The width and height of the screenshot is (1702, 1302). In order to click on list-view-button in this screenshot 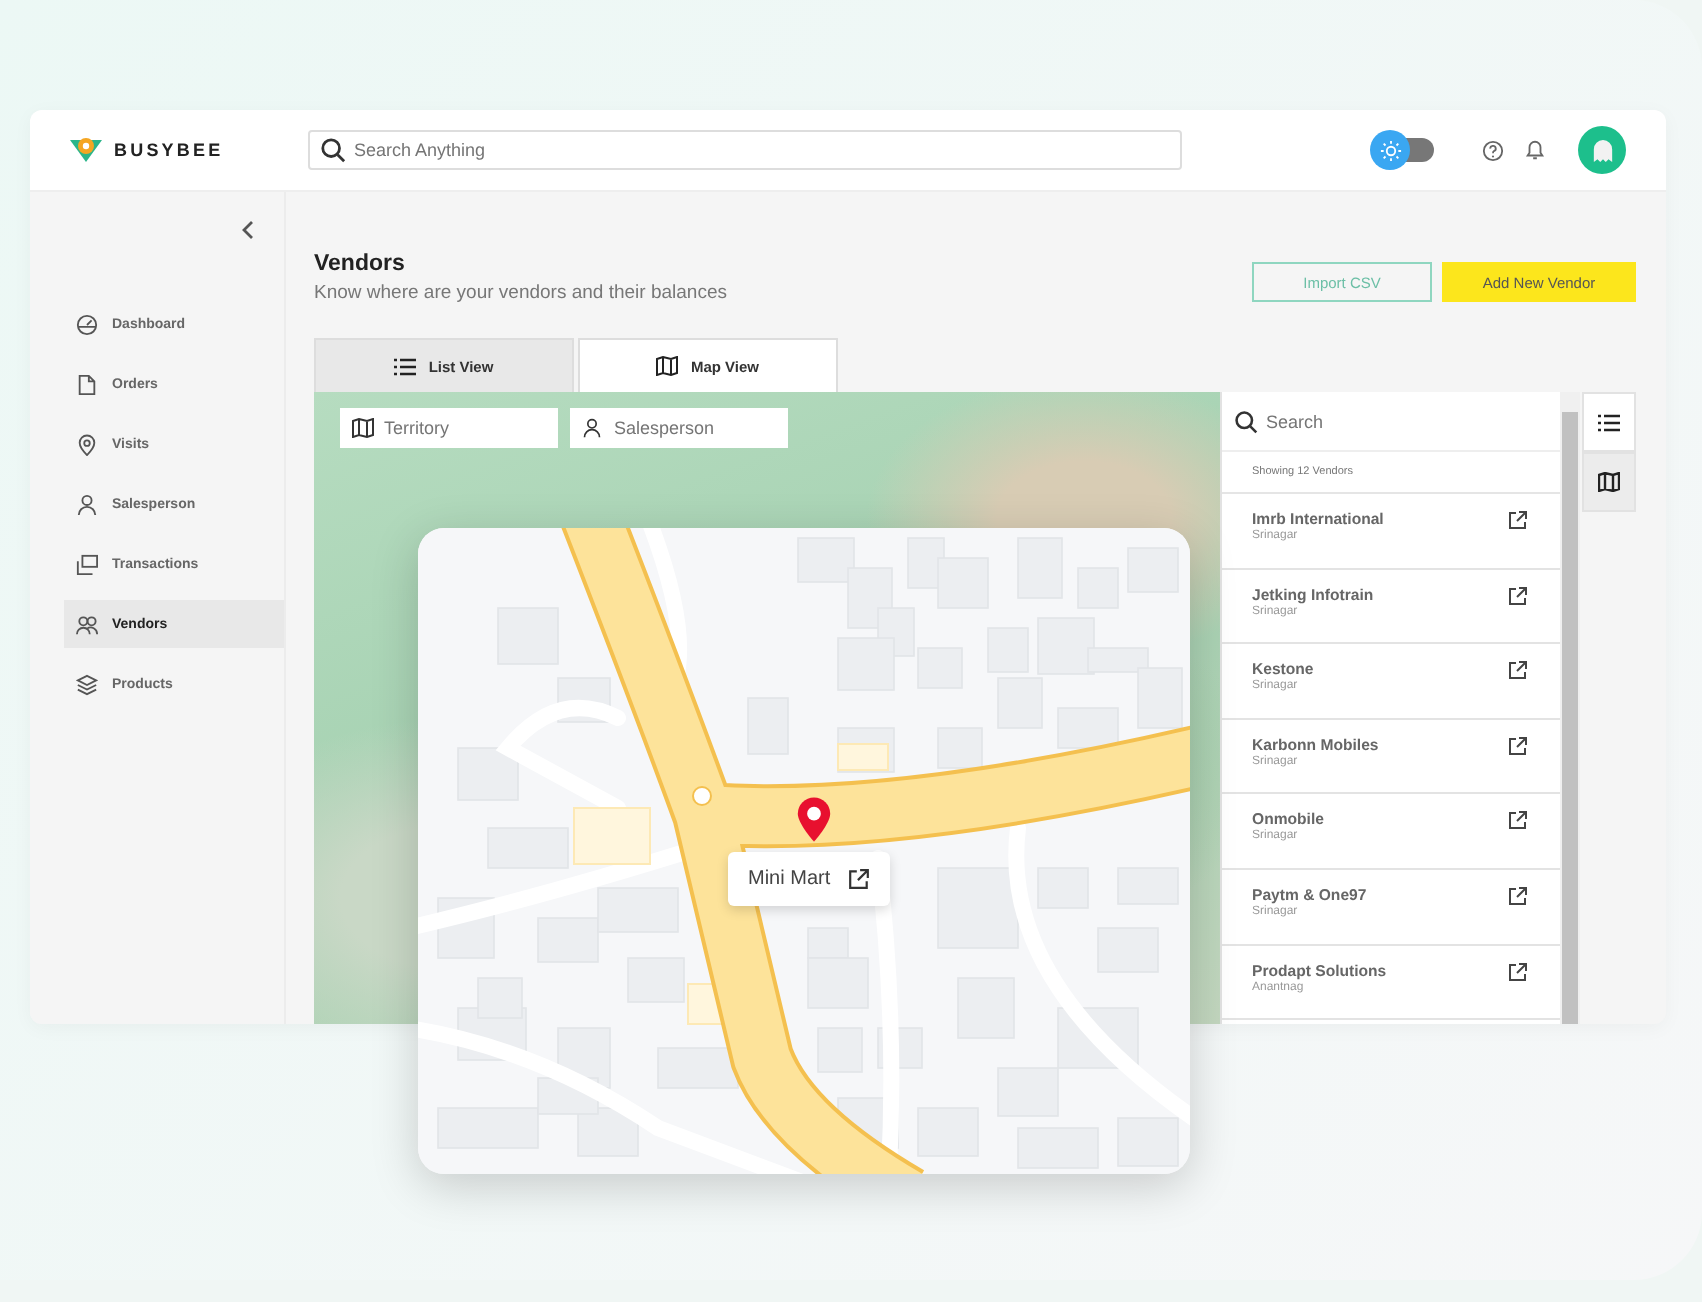, I will do `click(1609, 422)`.